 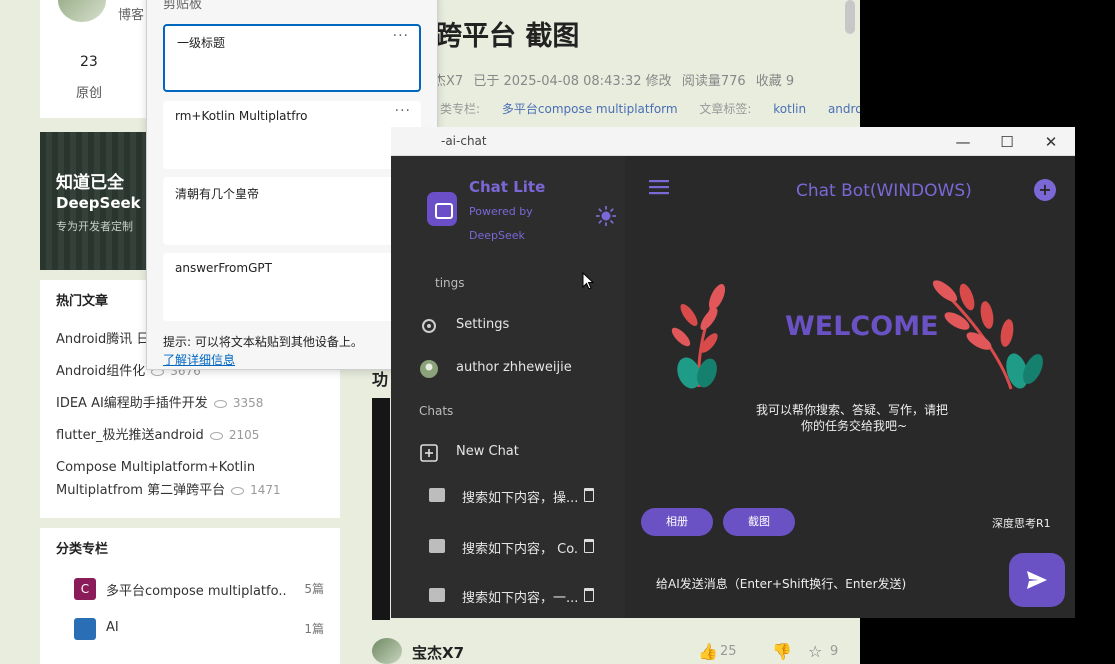 What do you see at coordinates (1045, 190) in the screenshot?
I see `add-chat-icon: +` at bounding box center [1045, 190].